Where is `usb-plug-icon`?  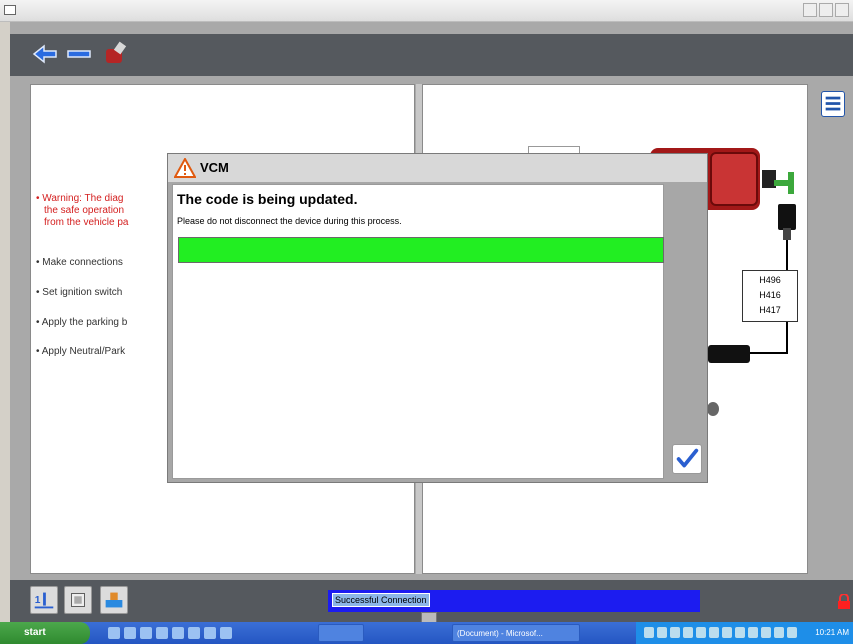 usb-plug-icon is located at coordinates (787, 217).